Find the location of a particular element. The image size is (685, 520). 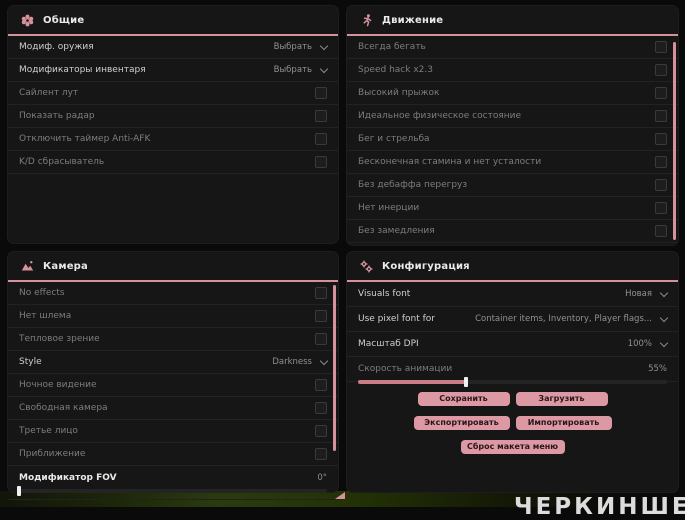

dropdown-visuals-font: Новая is located at coordinates (647, 293).